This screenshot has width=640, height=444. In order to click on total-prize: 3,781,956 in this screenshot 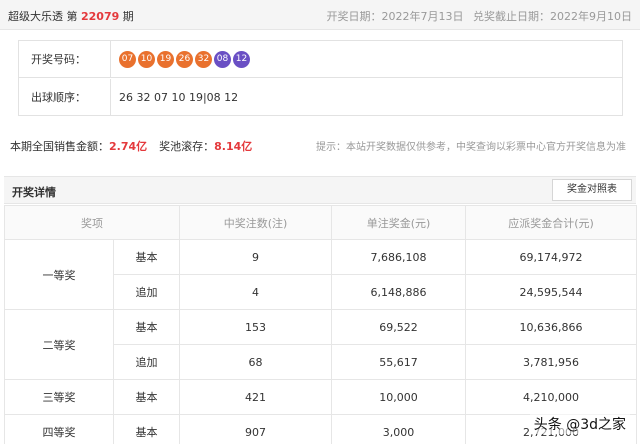, I will do `click(551, 362)`.